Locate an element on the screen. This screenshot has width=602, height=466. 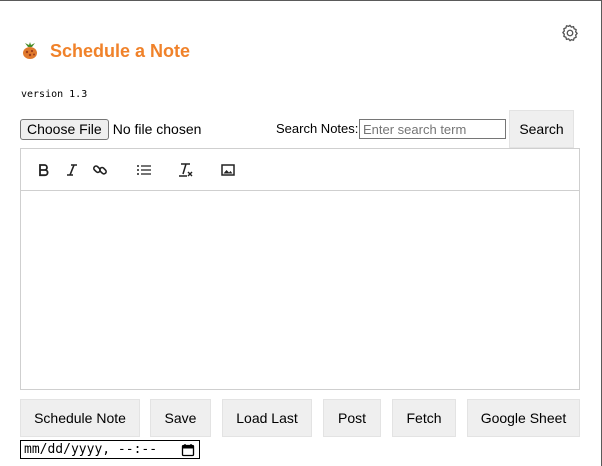
gear-icon is located at coordinates (570, 33).